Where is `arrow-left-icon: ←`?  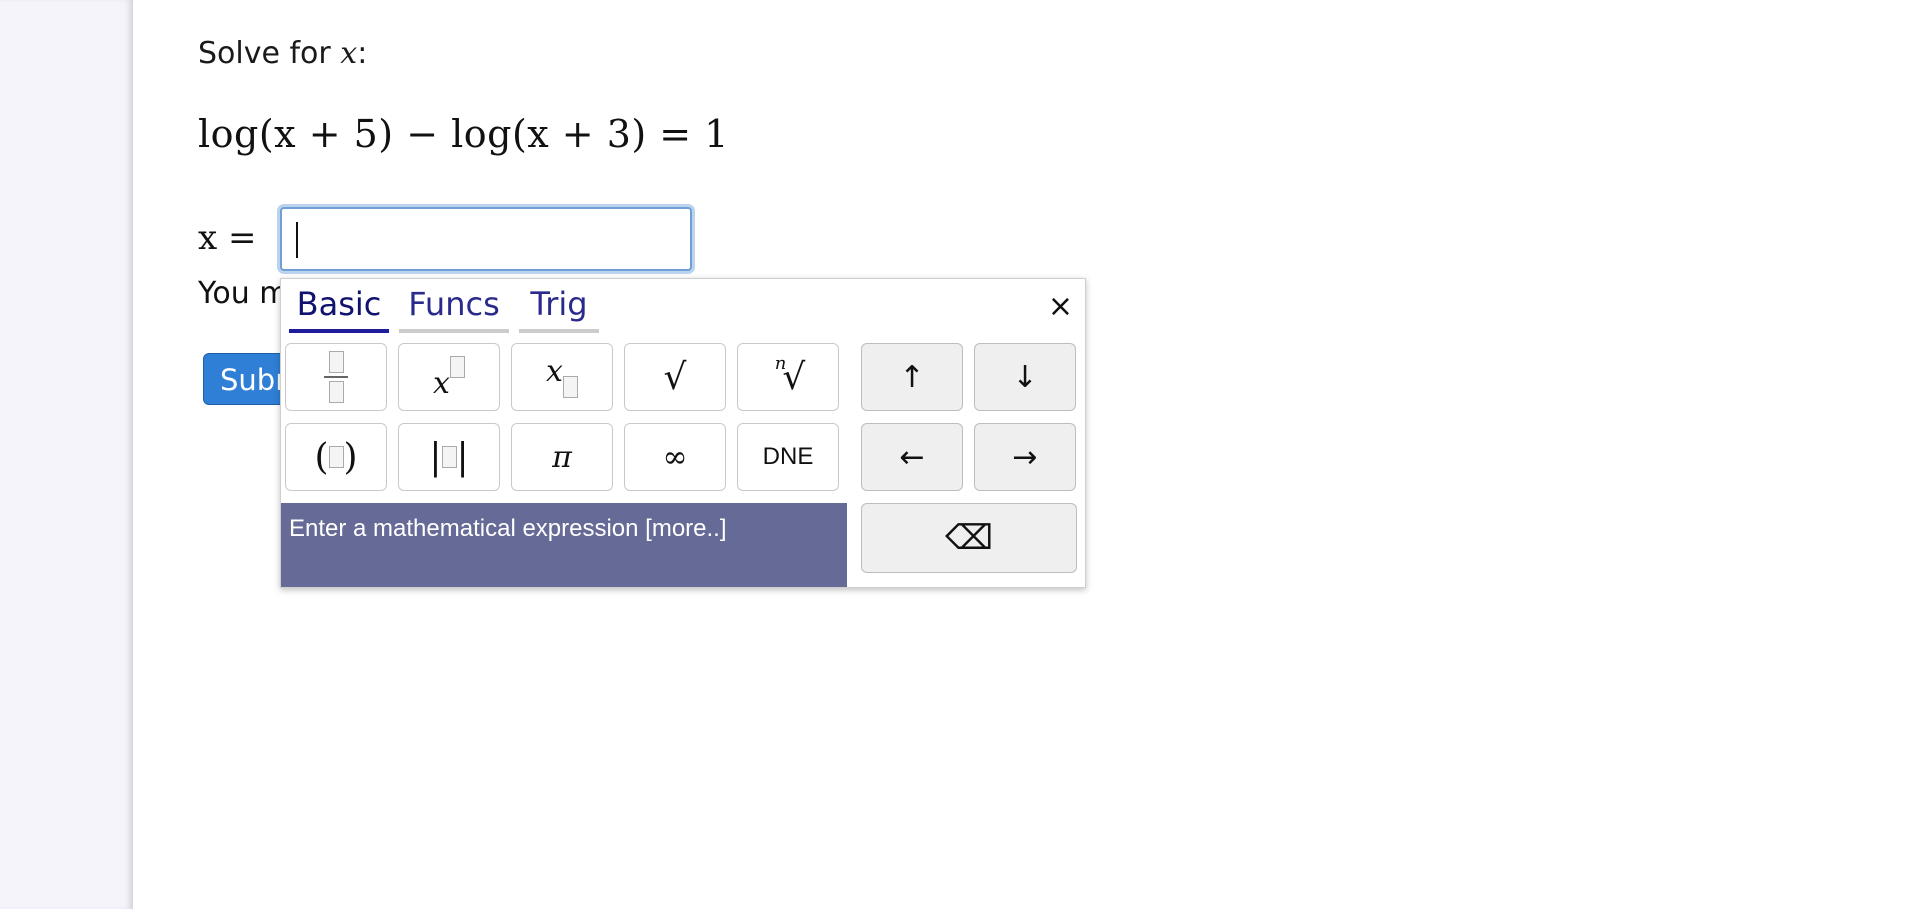 arrow-left-icon: ← is located at coordinates (912, 457).